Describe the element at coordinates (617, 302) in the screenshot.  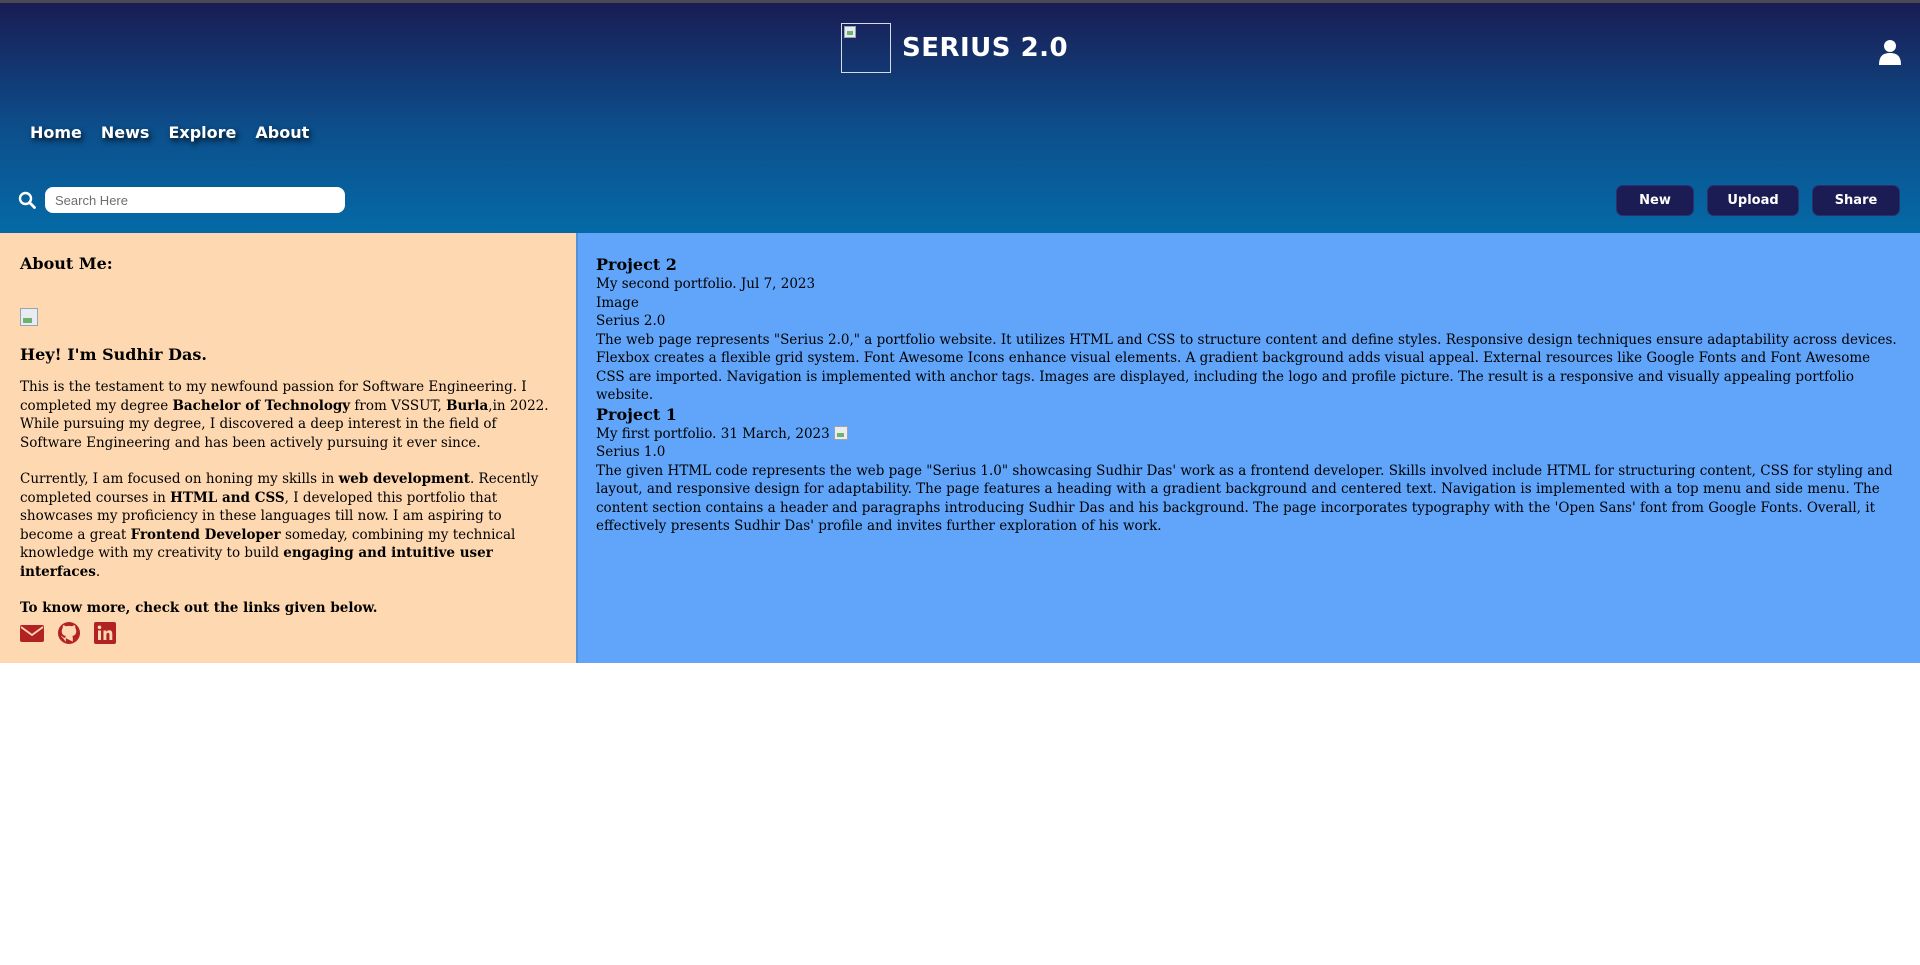
I see `project-image-alt: Image` at that location.